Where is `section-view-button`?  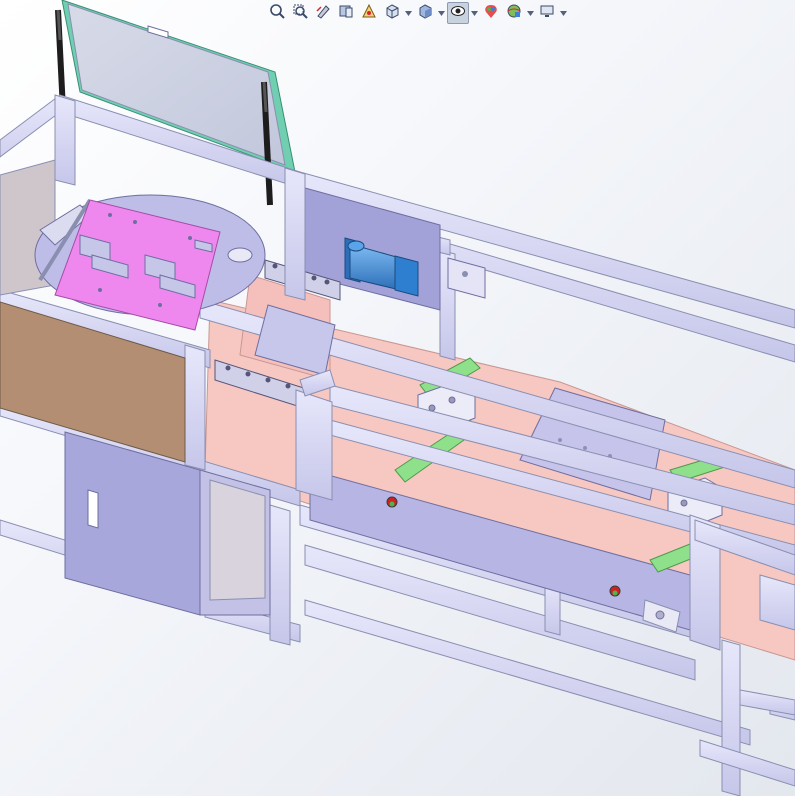
section-view-button is located at coordinates (346, 13).